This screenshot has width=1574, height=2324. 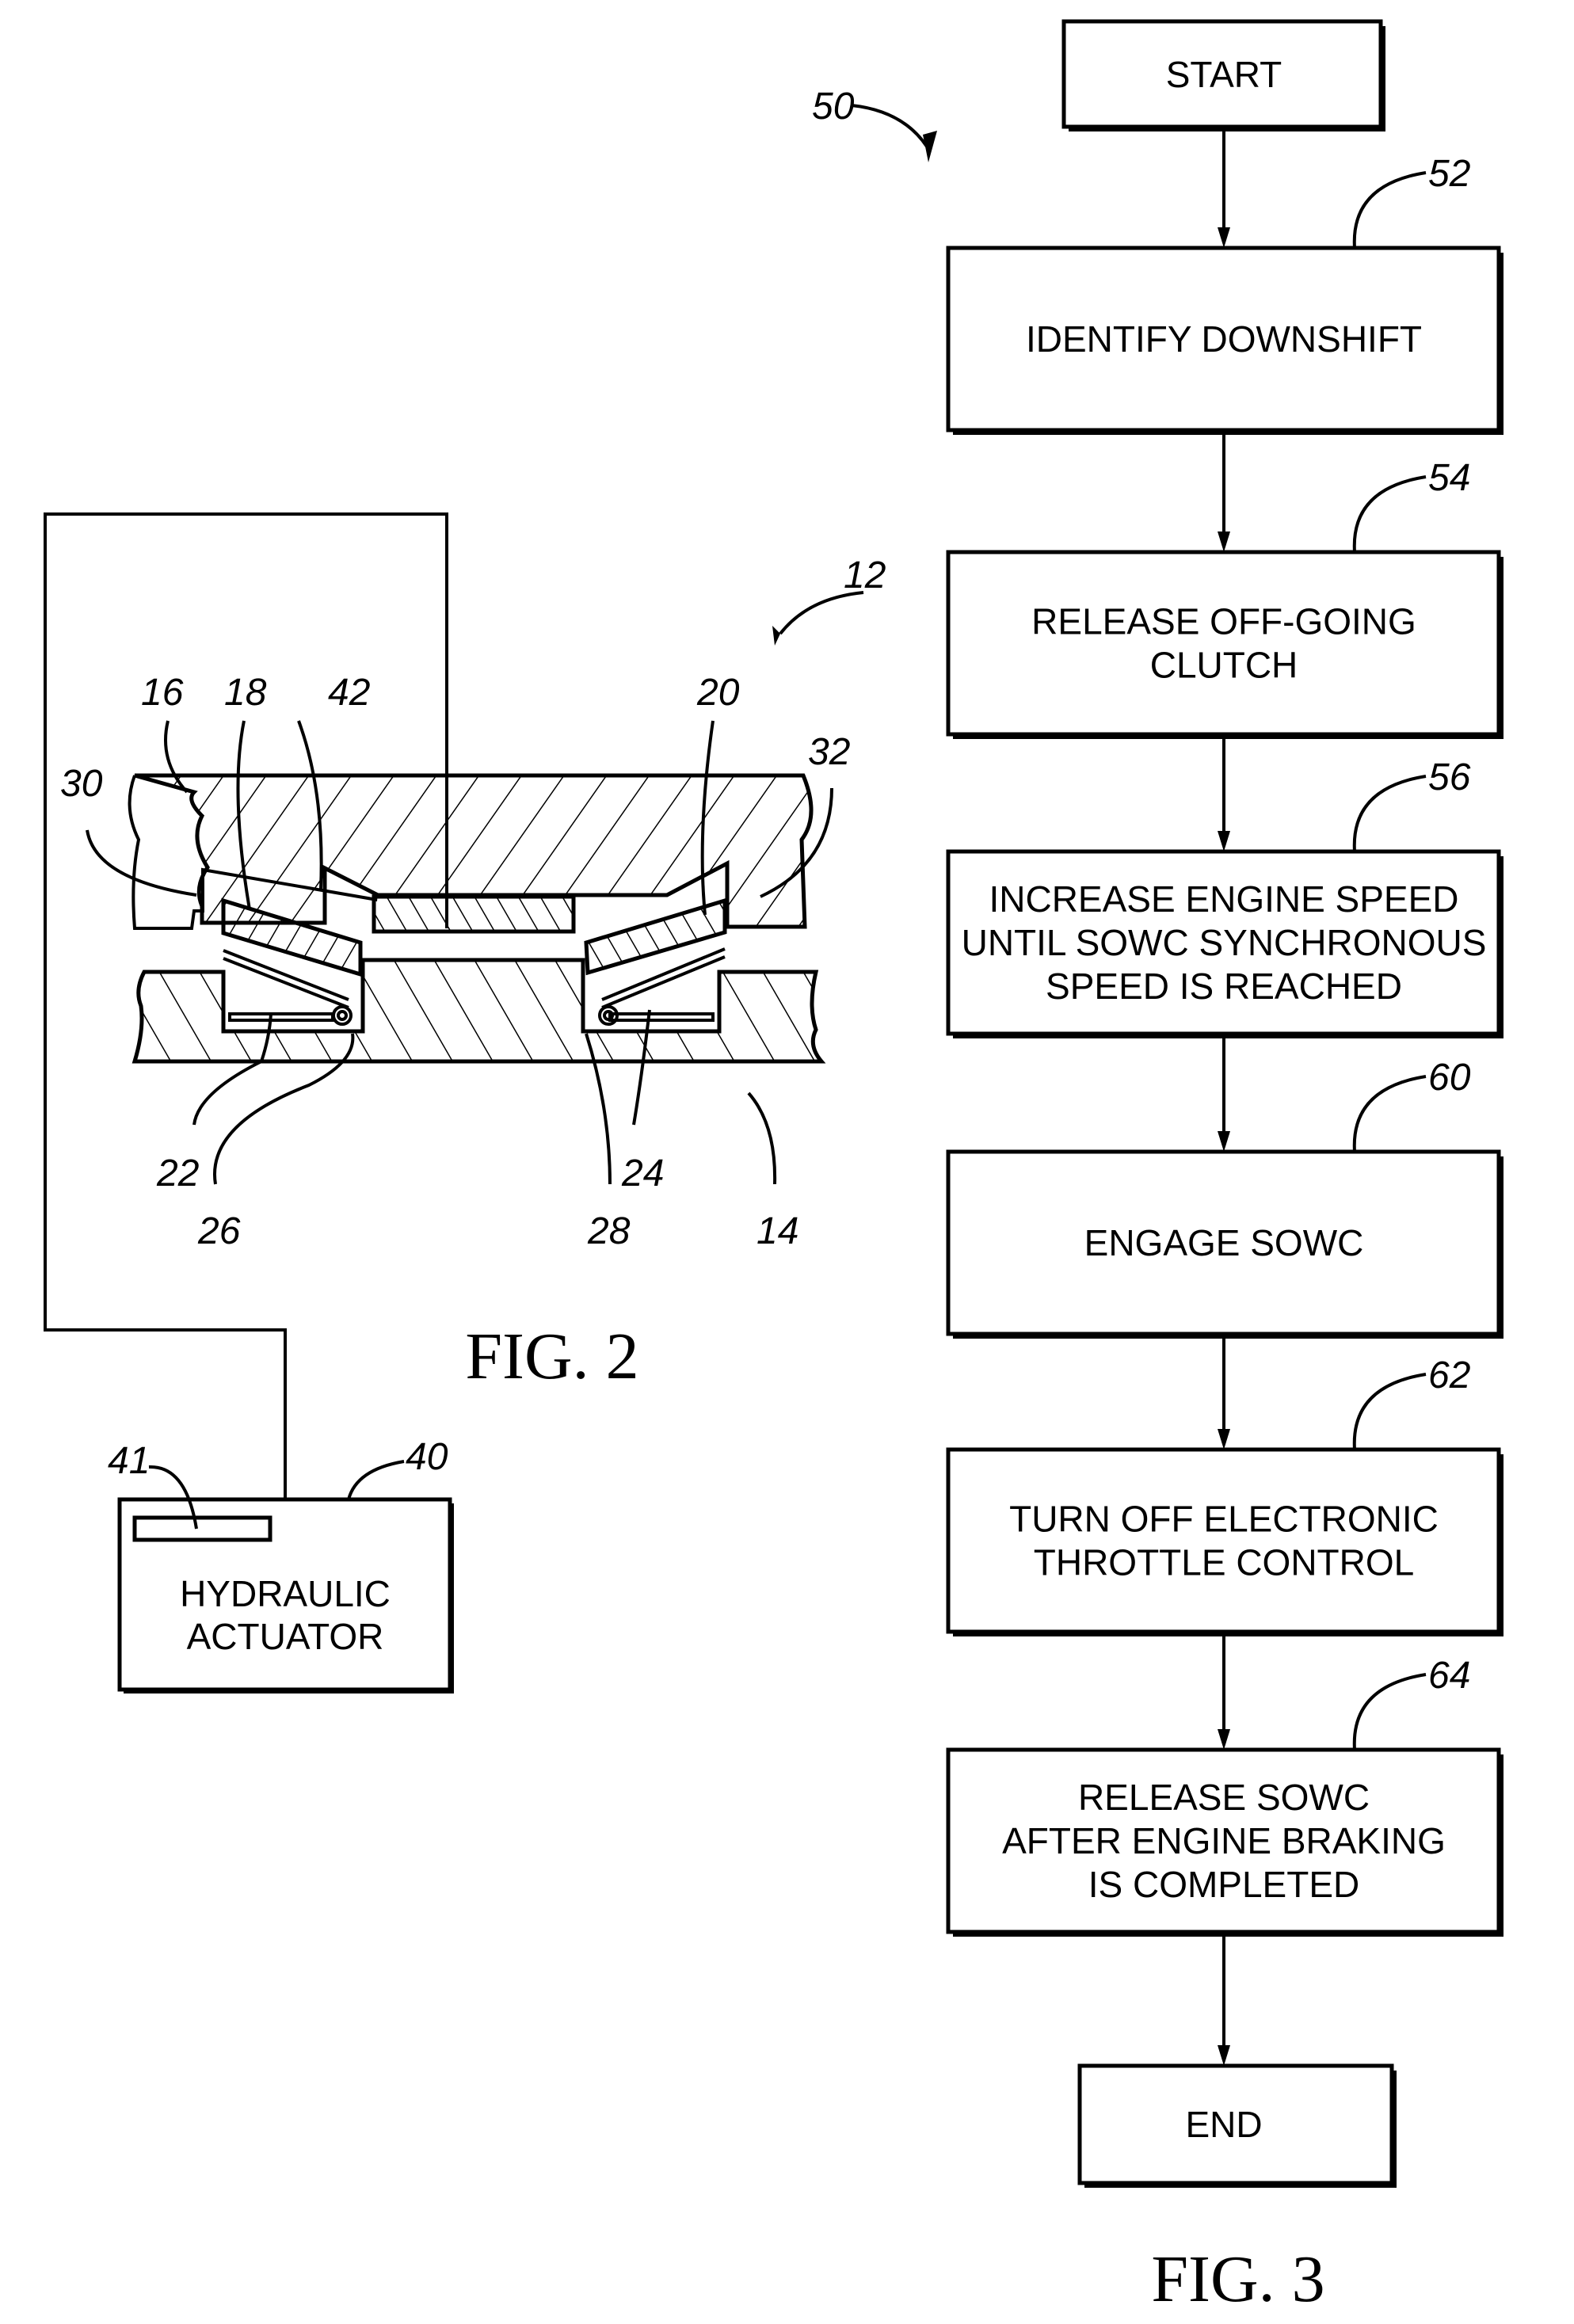 What do you see at coordinates (1450, 777) in the screenshot?
I see `ref-56: 56` at bounding box center [1450, 777].